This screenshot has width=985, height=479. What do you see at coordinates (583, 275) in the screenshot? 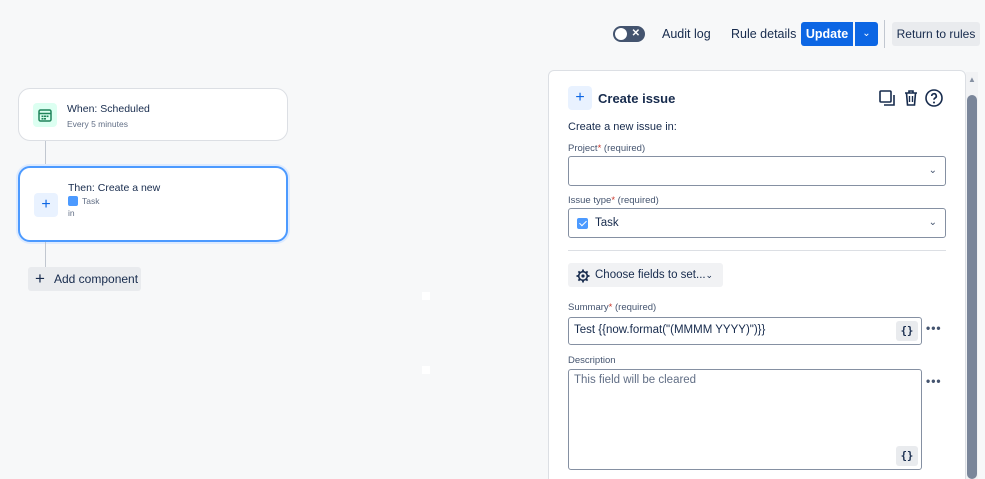
I see `gear-icon` at bounding box center [583, 275].